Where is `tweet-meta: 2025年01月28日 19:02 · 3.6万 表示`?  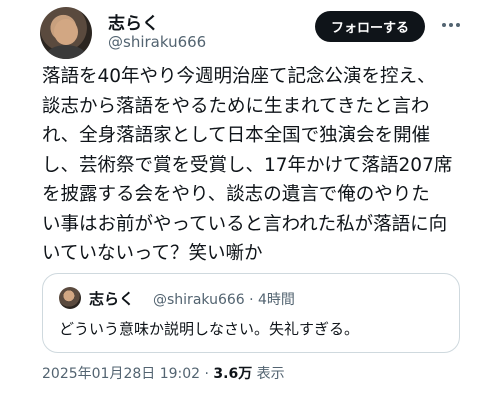
tweet-meta: 2025年01月28日 19:02 · 3.6万 表示 is located at coordinates (163, 373).